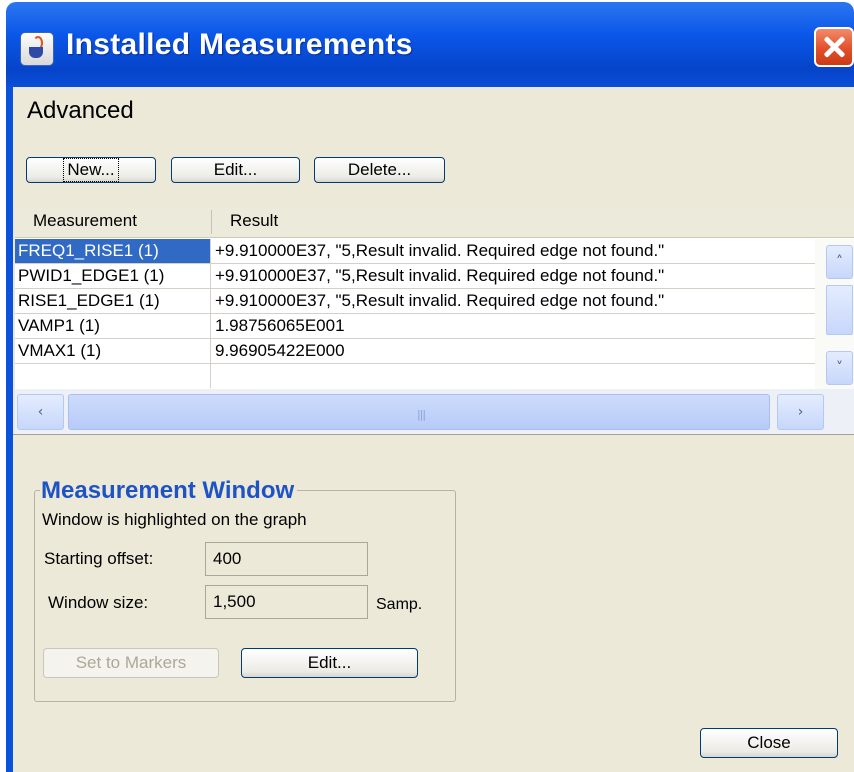 This screenshot has width=854, height=772. What do you see at coordinates (113, 351) in the screenshot?
I see `measurement-cell: VMAX1 (1)` at bounding box center [113, 351].